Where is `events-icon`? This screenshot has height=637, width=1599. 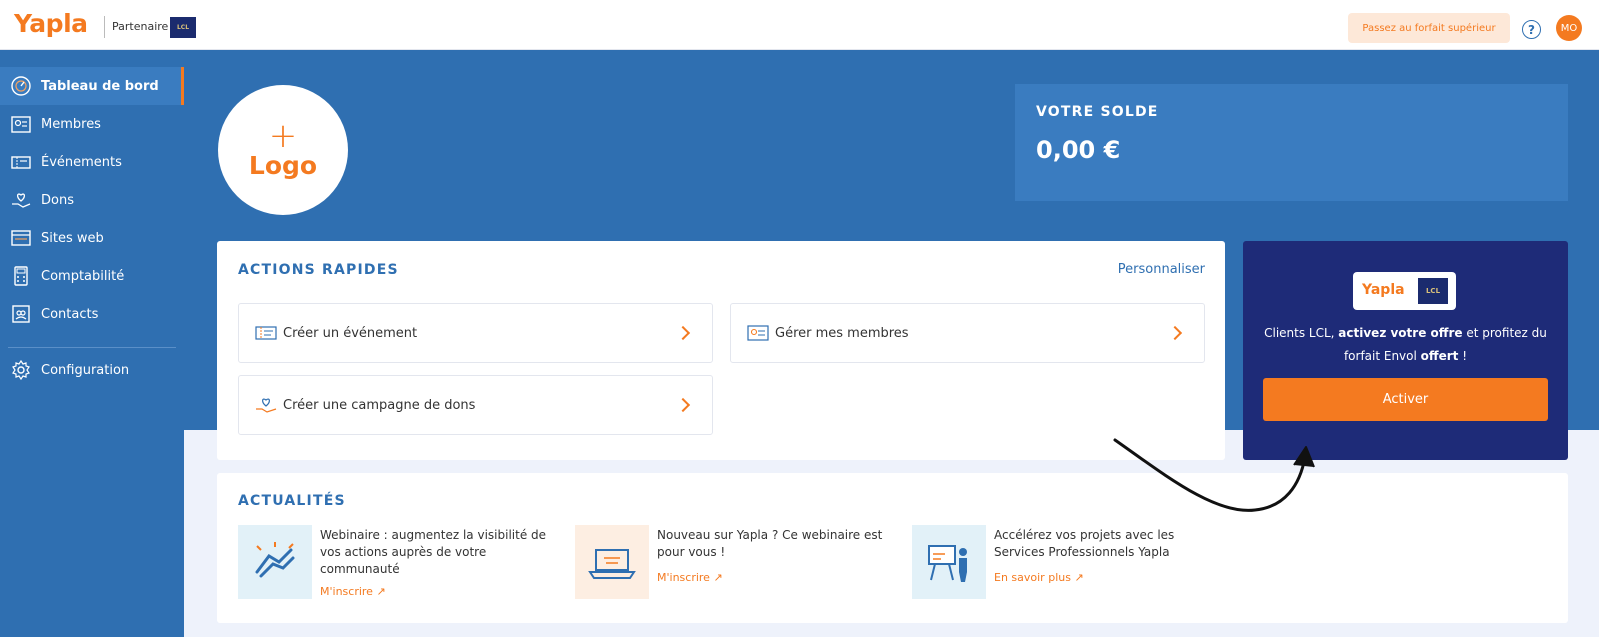
events-icon is located at coordinates (21, 162).